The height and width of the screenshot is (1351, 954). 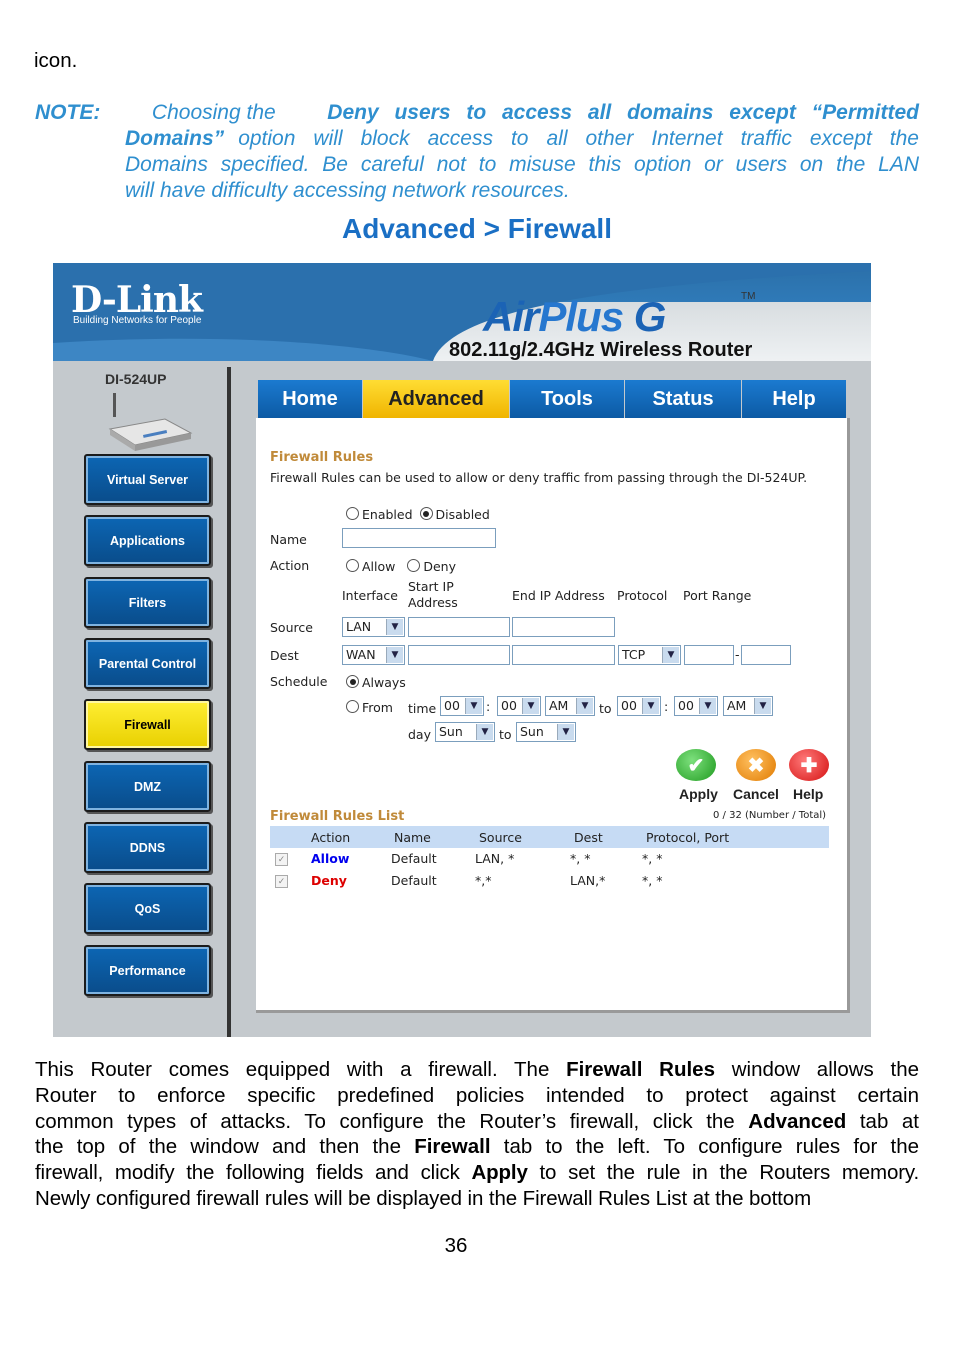 I want to click on port-range-start-input, so click(x=709, y=655).